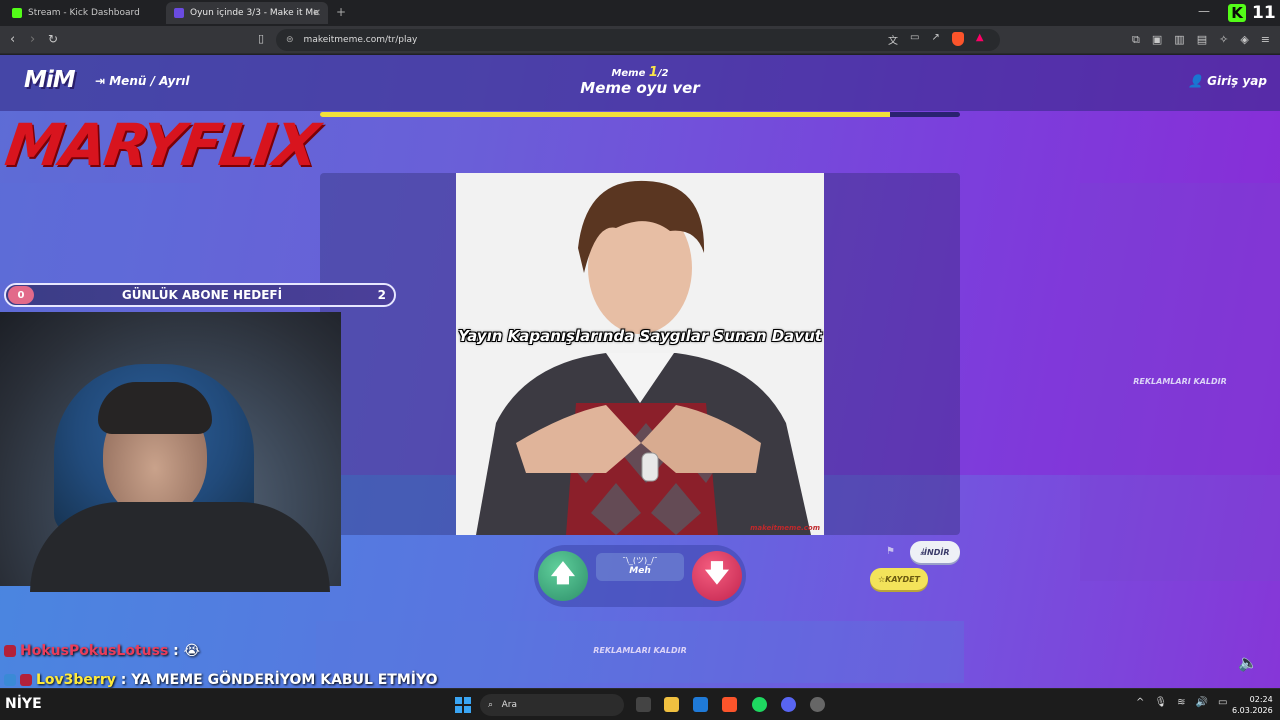 This screenshot has width=1280, height=720. What do you see at coordinates (290, 40) in the screenshot?
I see `site-info-icon: ⊜` at bounding box center [290, 40].